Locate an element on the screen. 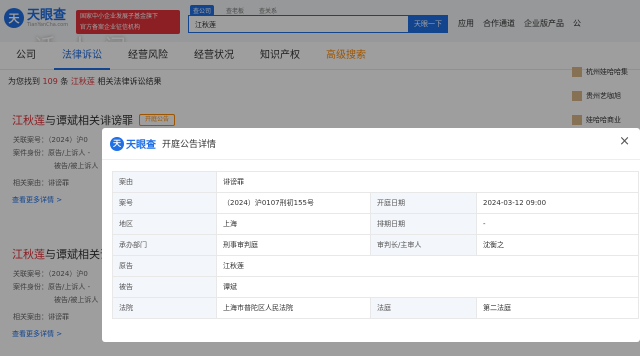  region-label: 地区 is located at coordinates (164, 224).